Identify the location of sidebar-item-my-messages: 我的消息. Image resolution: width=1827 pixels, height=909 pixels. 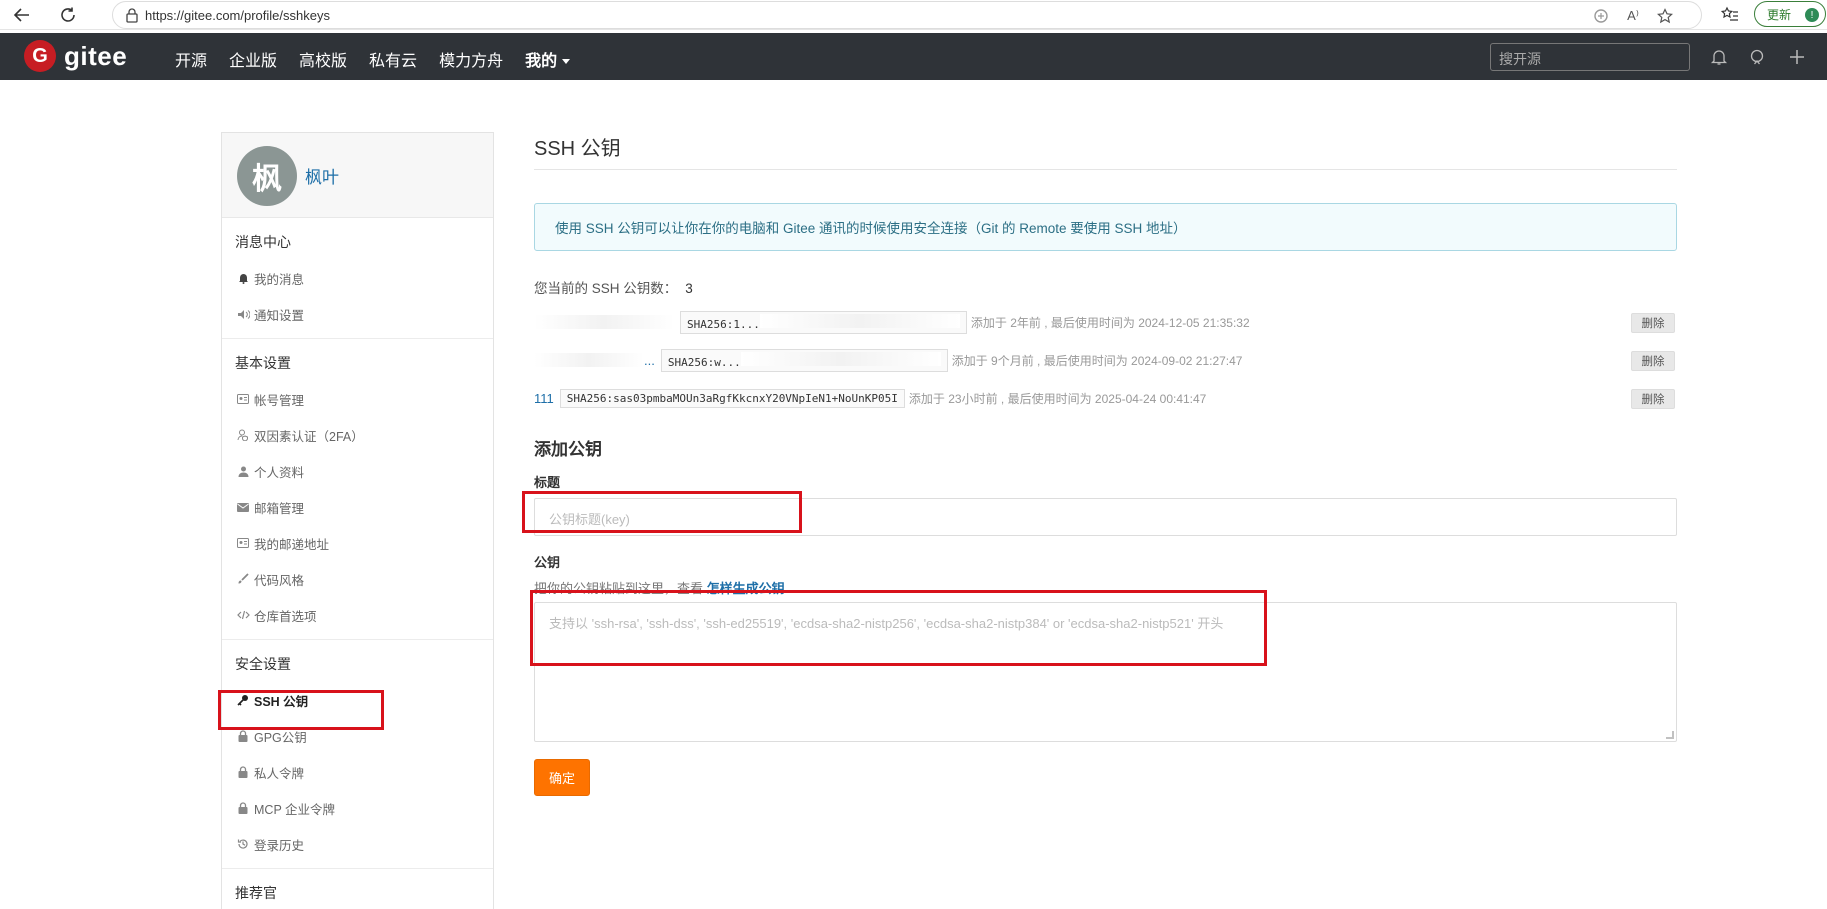
(357, 278).